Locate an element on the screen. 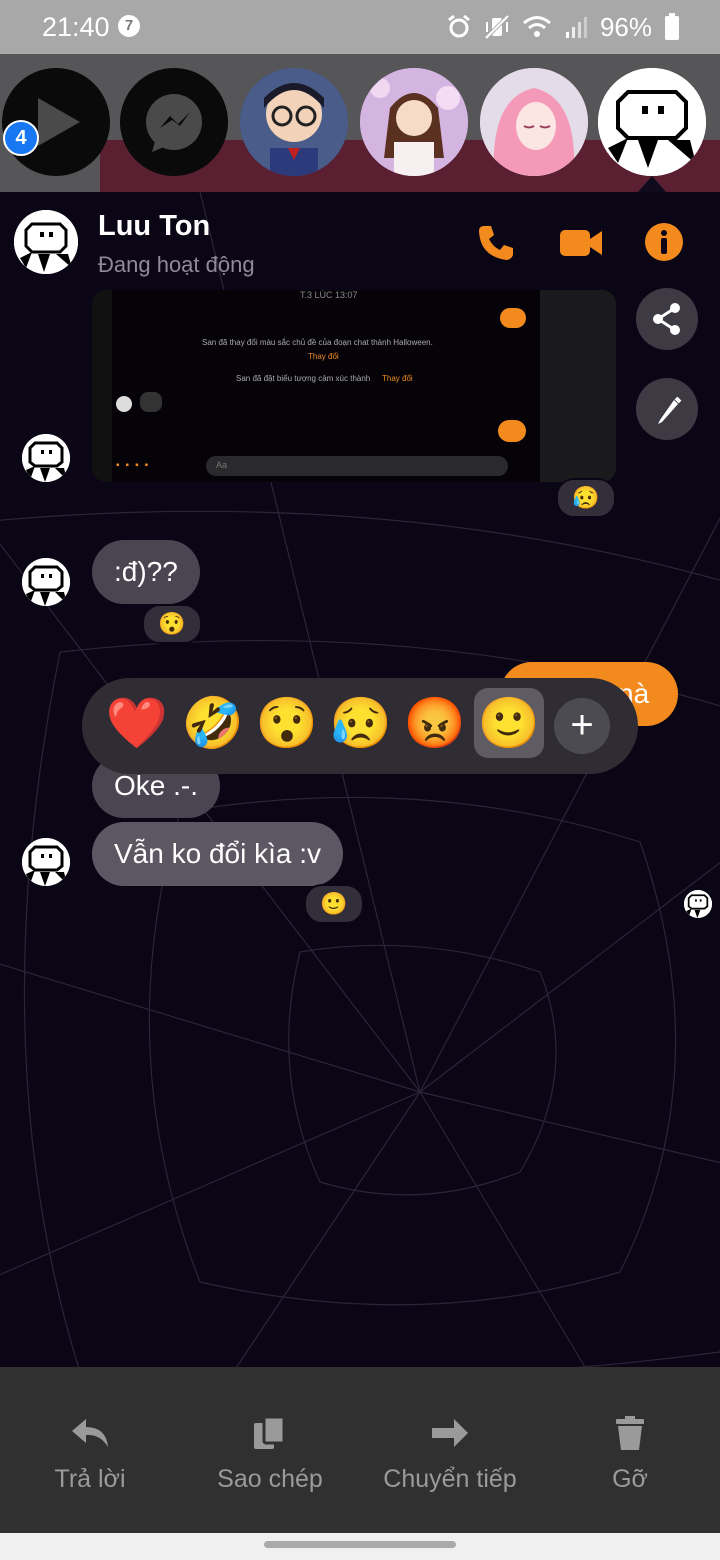  chat-header: Luu Ton Đang hoạt động is located at coordinates (360, 240).